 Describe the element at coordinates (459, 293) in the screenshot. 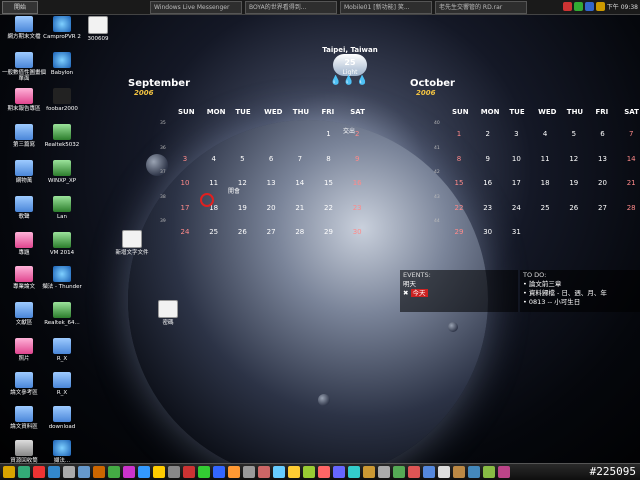

I see `event-item: ✖ 今天` at that location.